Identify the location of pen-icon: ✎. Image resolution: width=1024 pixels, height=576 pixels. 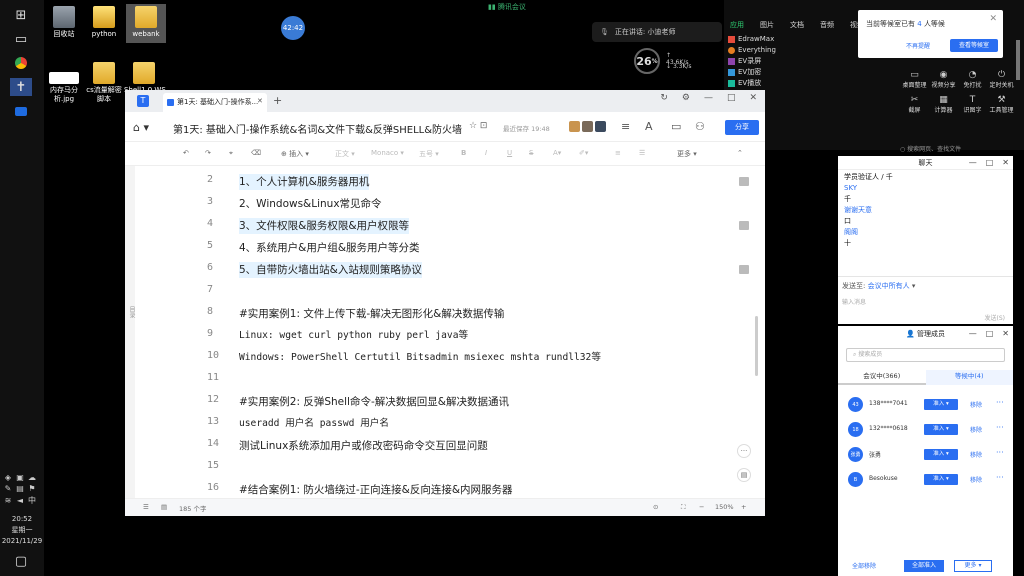
(8, 488).